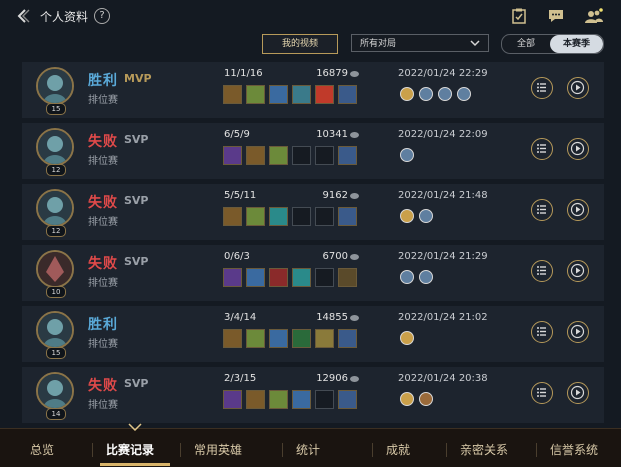  What do you see at coordinates (300, 44) in the screenshot?
I see `my-videos-button: 我的视频` at bounding box center [300, 44].